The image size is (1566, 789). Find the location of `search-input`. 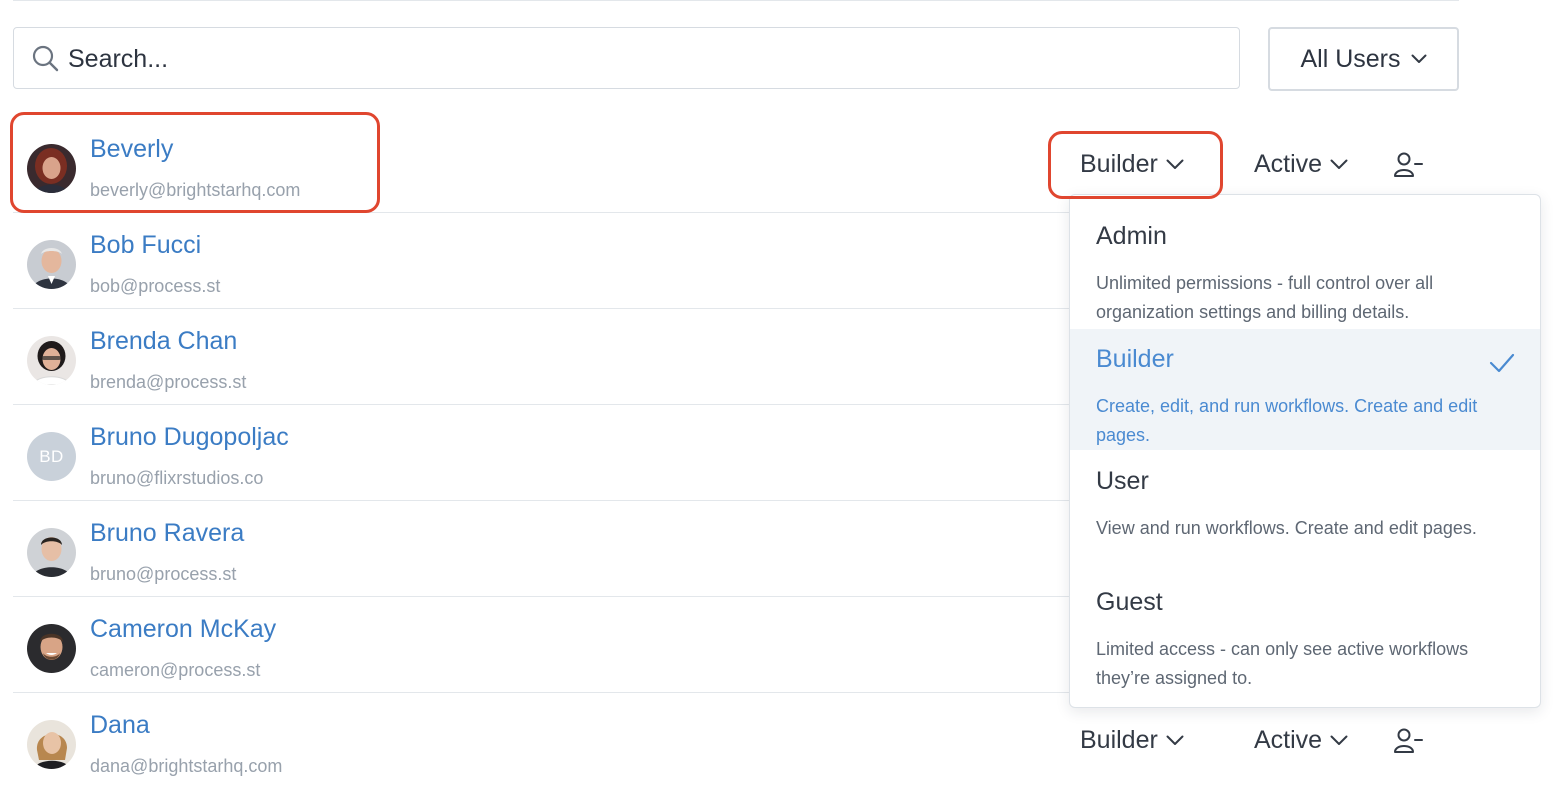

search-input is located at coordinates (648, 59).